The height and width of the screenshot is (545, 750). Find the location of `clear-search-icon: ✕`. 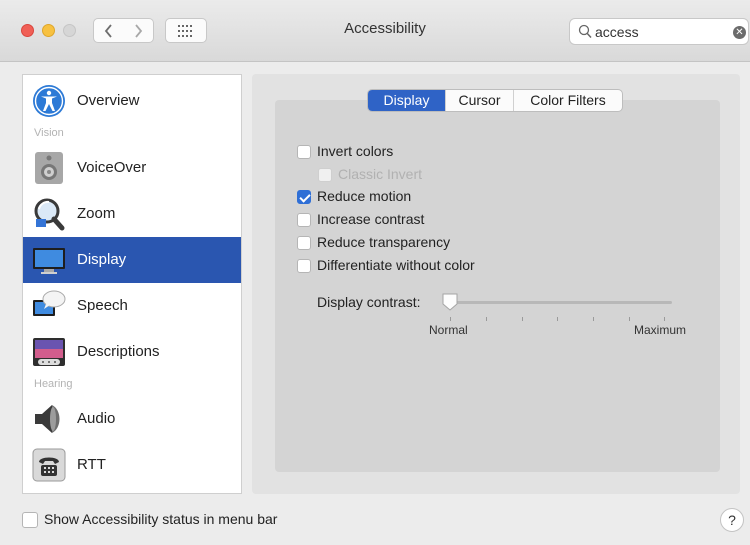

clear-search-icon: ✕ is located at coordinates (739, 32).